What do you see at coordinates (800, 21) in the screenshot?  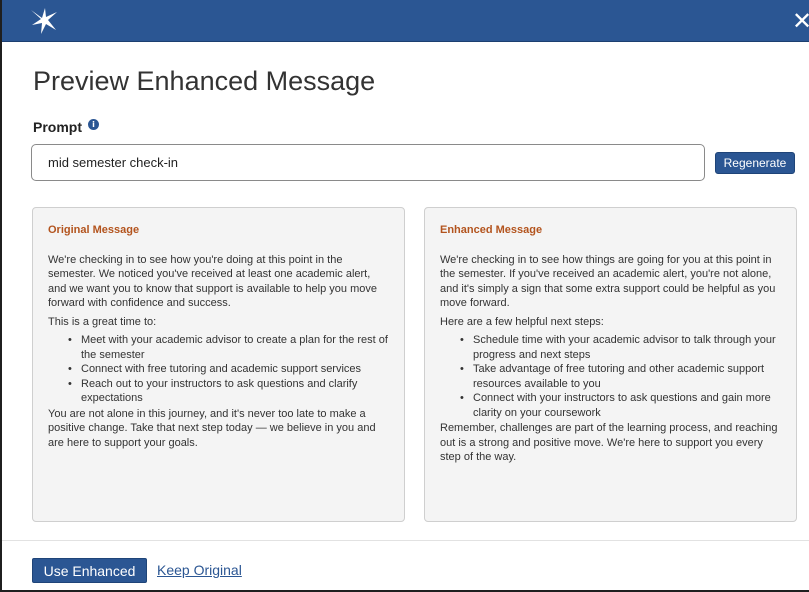 I see `close-icon: ✕` at bounding box center [800, 21].